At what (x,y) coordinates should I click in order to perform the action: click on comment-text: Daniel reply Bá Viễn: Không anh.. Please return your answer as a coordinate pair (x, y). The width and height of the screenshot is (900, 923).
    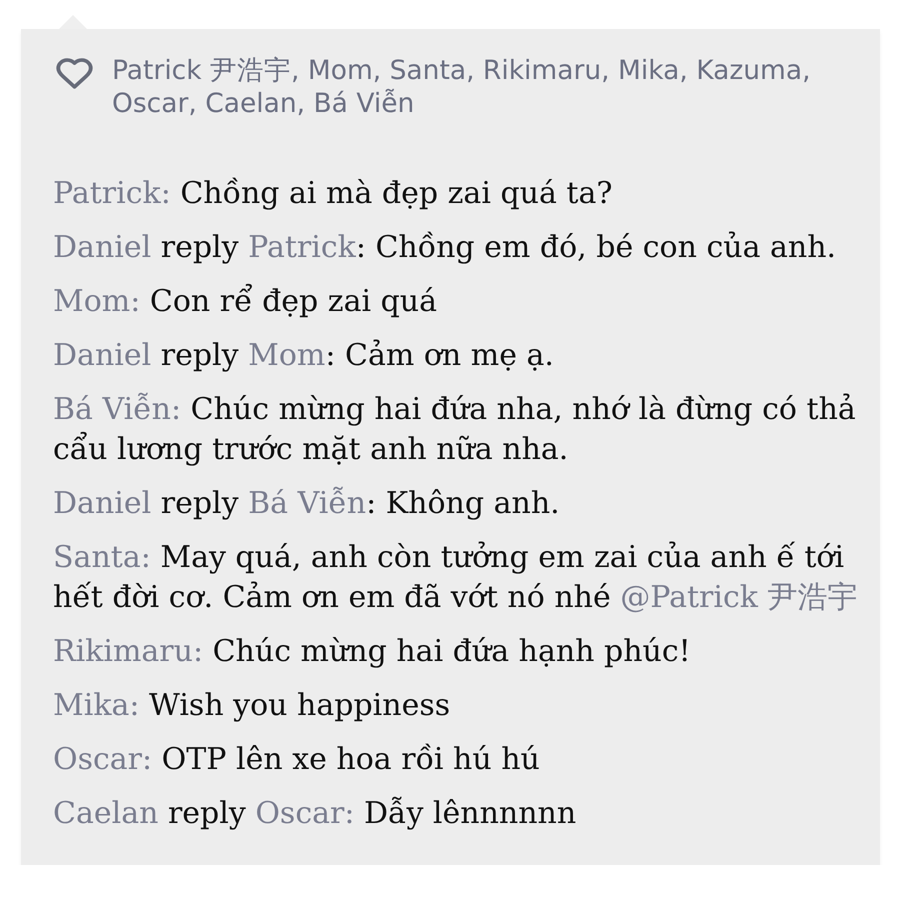
    Looking at the image, I should click on (307, 504).